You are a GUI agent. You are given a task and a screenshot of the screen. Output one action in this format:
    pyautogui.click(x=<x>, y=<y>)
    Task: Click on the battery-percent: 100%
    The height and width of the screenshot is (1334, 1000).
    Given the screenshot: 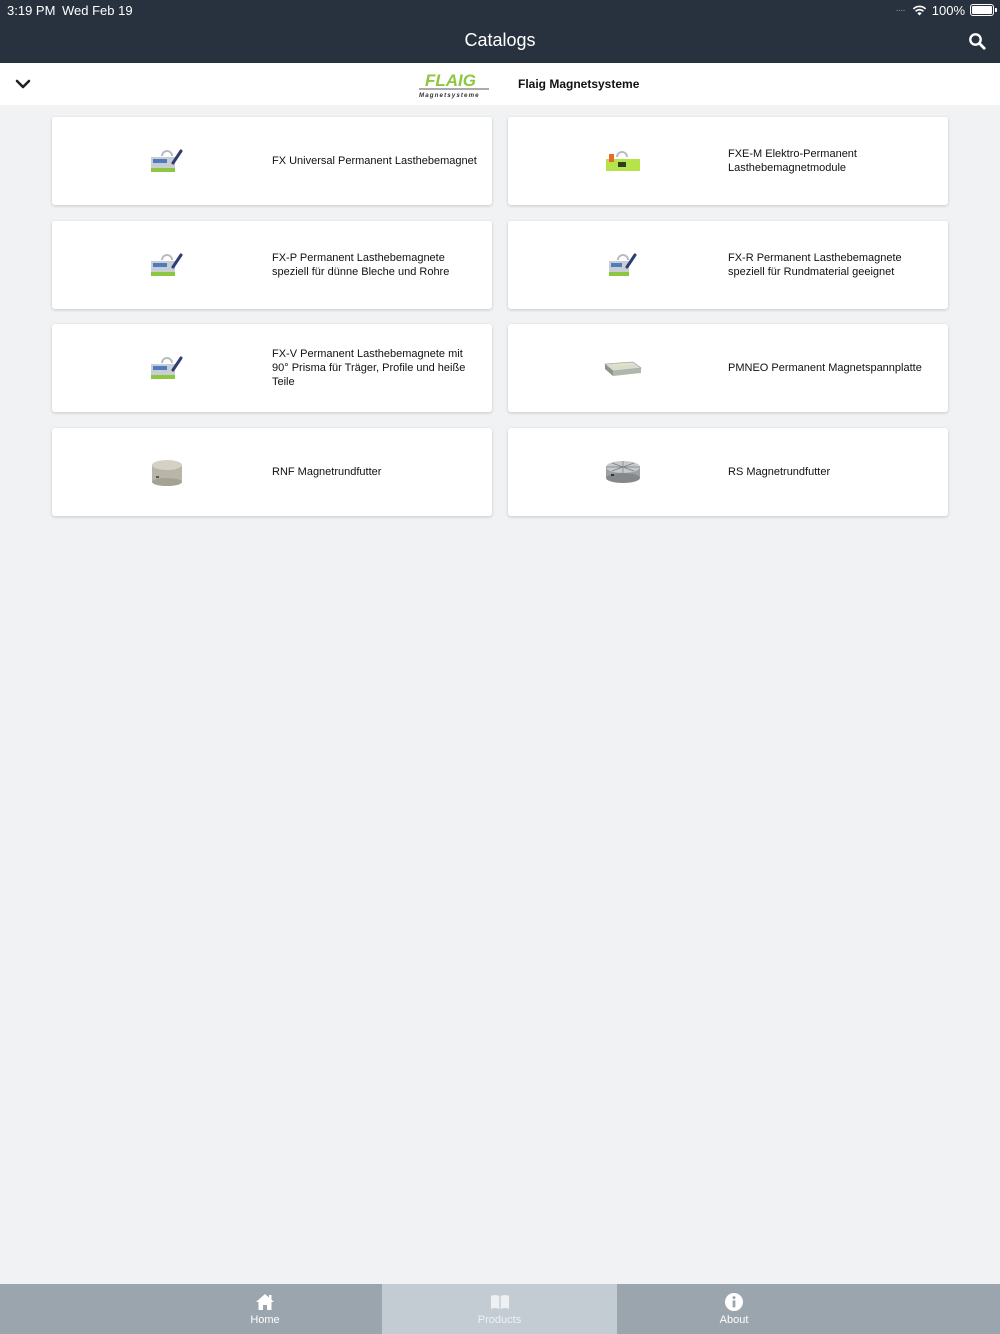 What is the action you would take?
    pyautogui.click(x=948, y=10)
    